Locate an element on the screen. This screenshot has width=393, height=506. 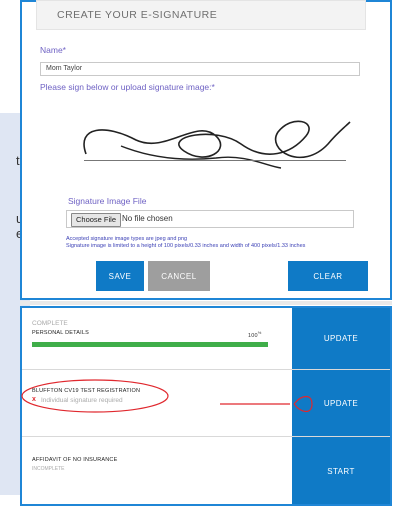
update-registration-button: UPDATE is located at coordinates (341, 403).